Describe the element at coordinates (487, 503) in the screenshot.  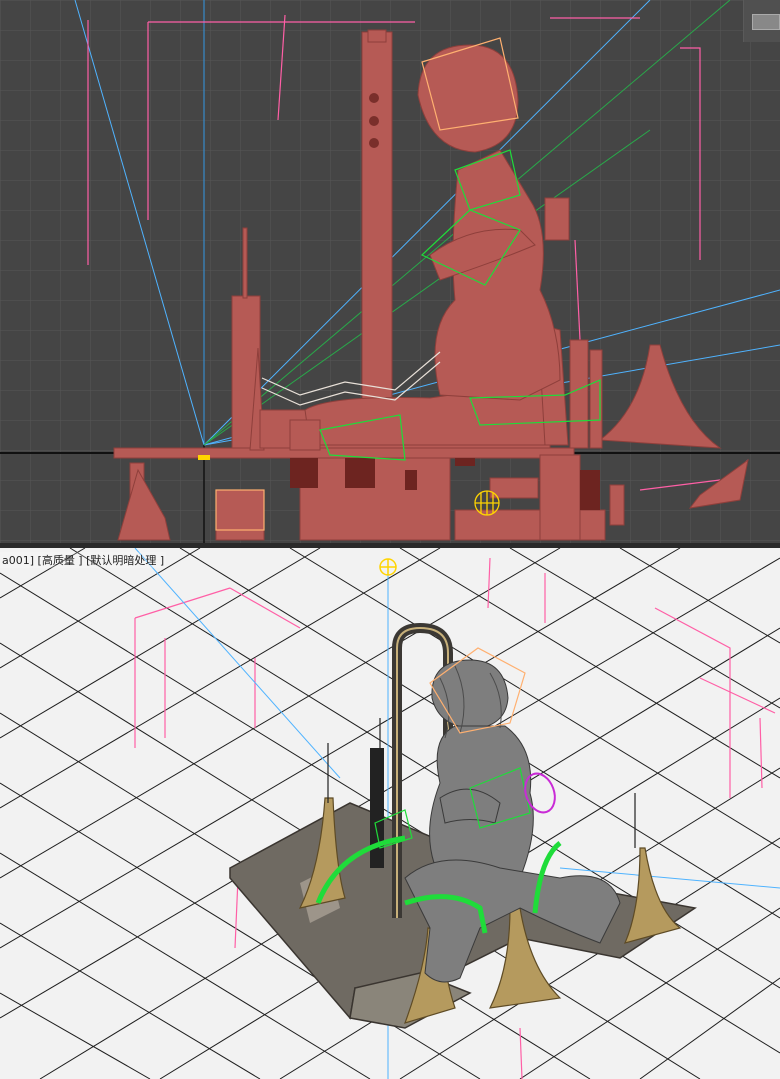
I see `gizmo-icon` at that location.